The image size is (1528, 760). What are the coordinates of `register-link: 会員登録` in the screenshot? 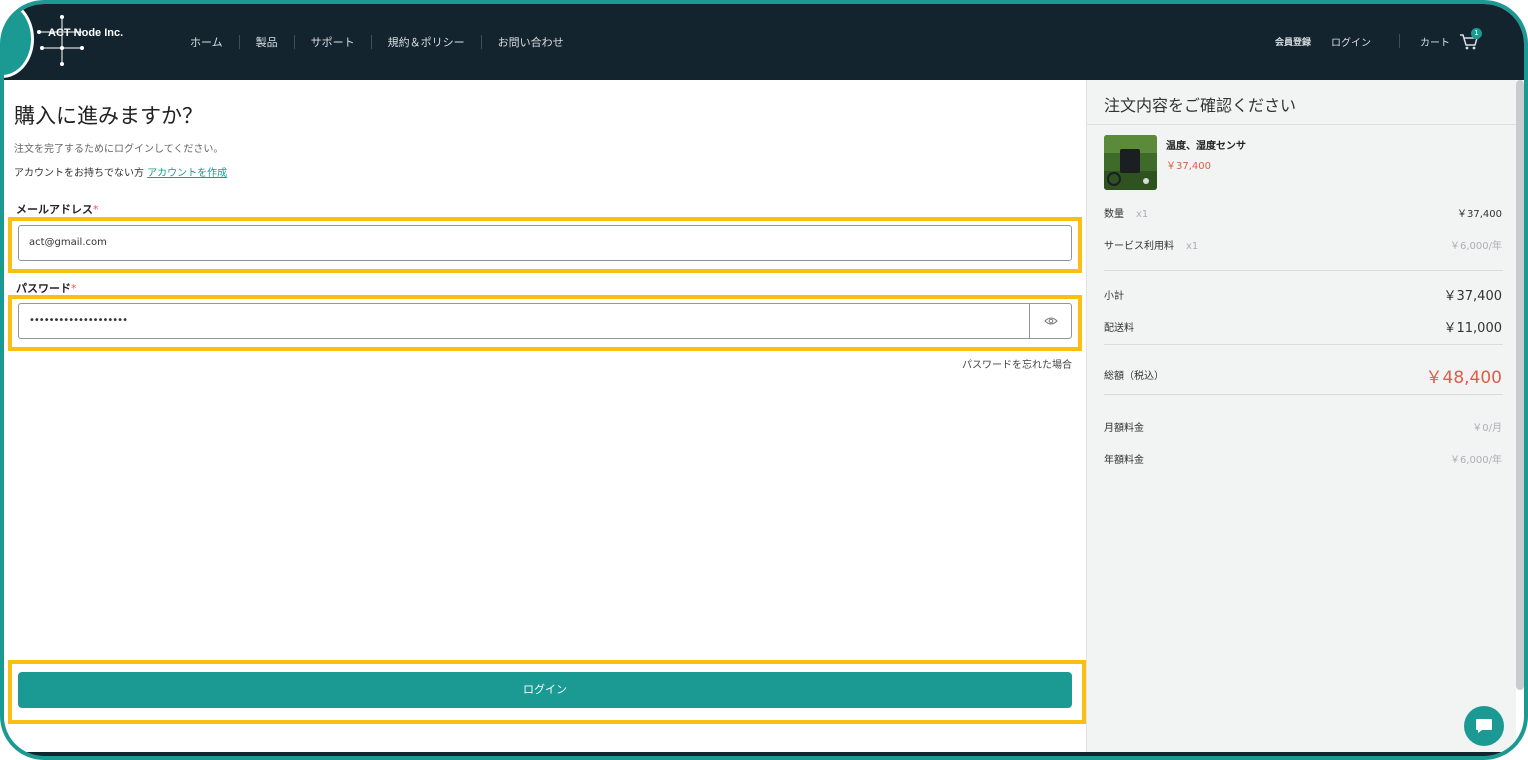 It's located at (1293, 41).